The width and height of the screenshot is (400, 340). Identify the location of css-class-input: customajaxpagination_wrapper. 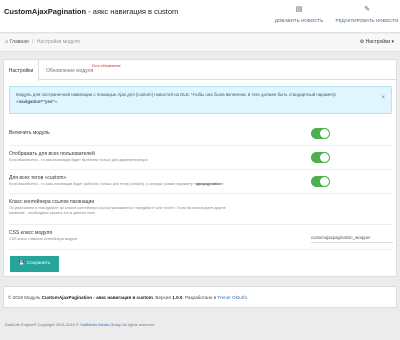
(352, 237).